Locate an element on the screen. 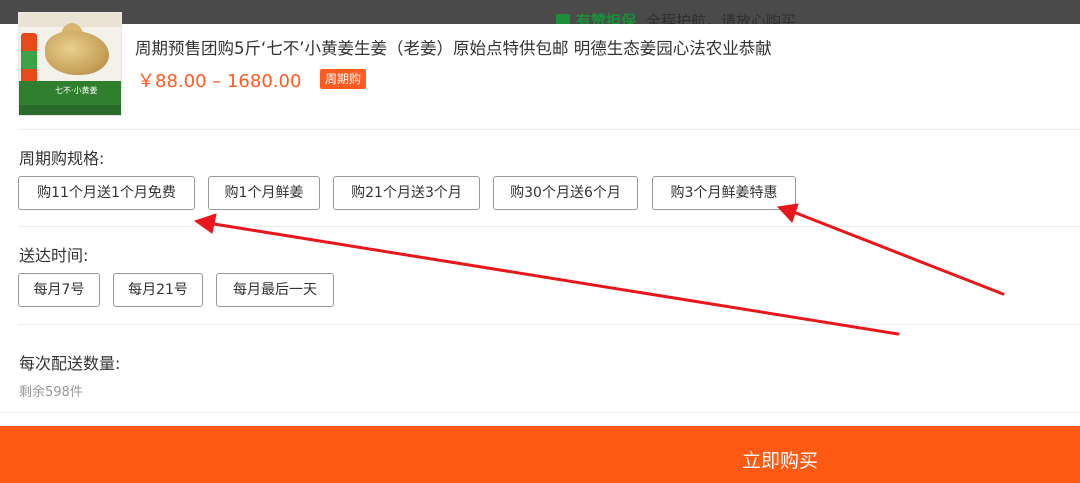 The image size is (1080, 483). period-purchase-badge: 周期购 is located at coordinates (343, 79).